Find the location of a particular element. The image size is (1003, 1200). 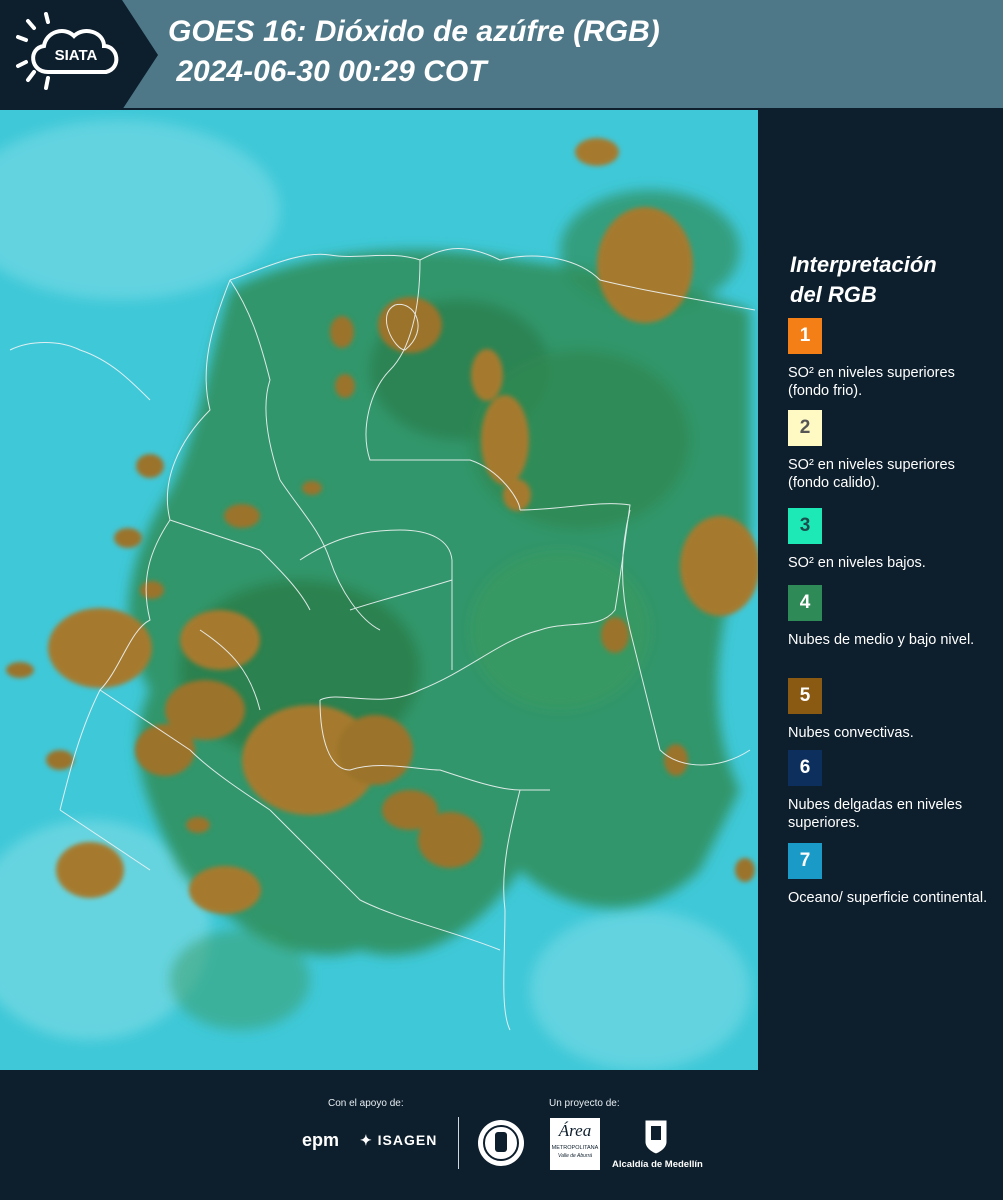

legend-item-5: 5 Nubes convectivas. is located at coordinates (890, 710).